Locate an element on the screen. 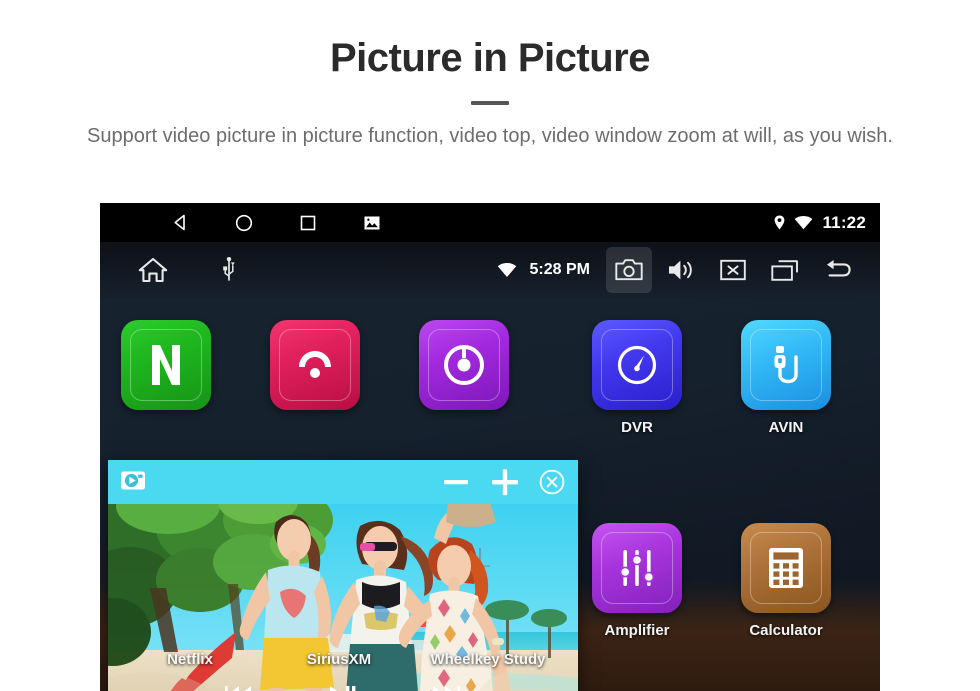 The height and width of the screenshot is (691, 980). app-label-calculator: Calculator is located at coordinates (786, 630).